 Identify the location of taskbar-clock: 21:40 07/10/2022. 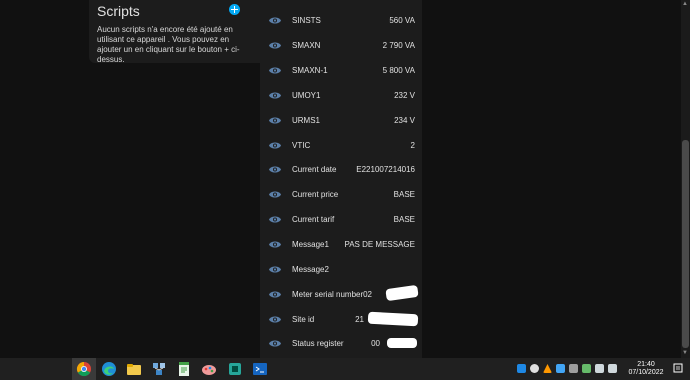
(646, 369).